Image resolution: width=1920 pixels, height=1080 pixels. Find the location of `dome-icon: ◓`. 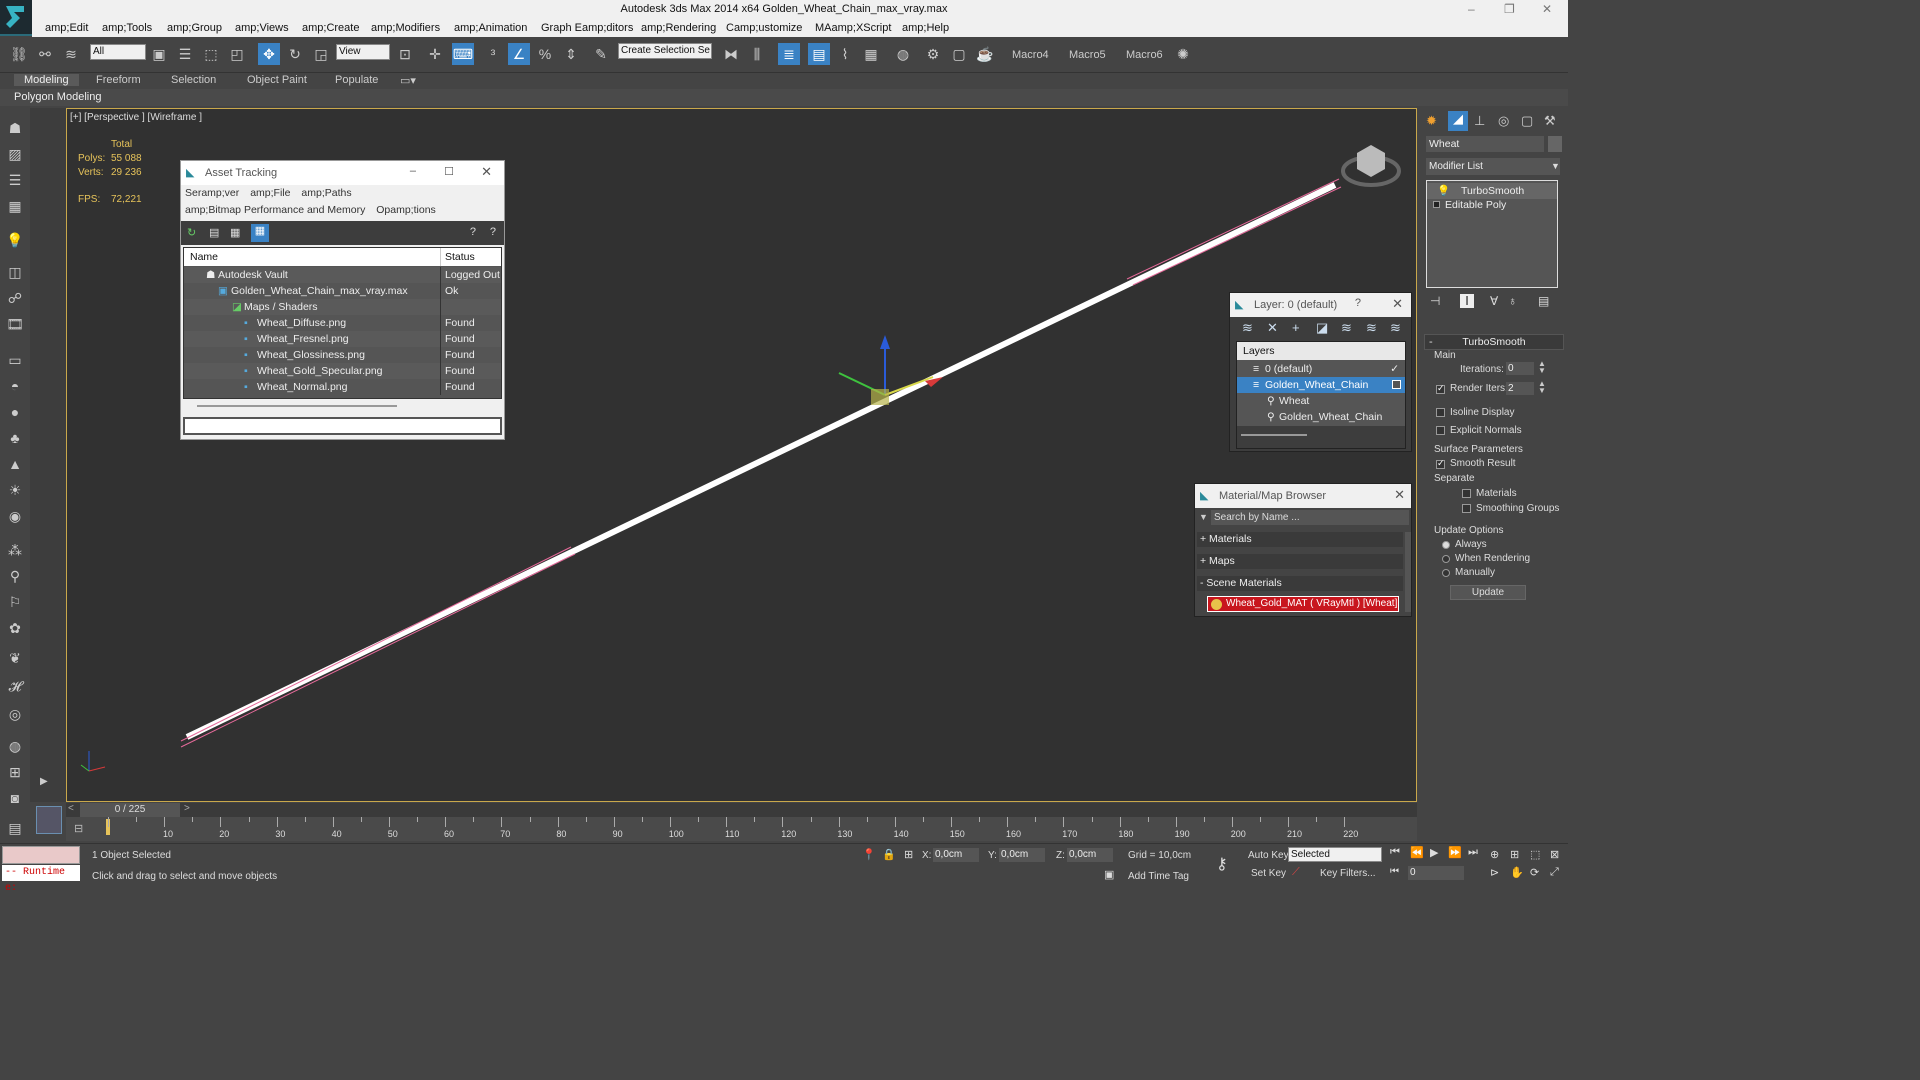

dome-icon: ◓ is located at coordinates (15, 386).